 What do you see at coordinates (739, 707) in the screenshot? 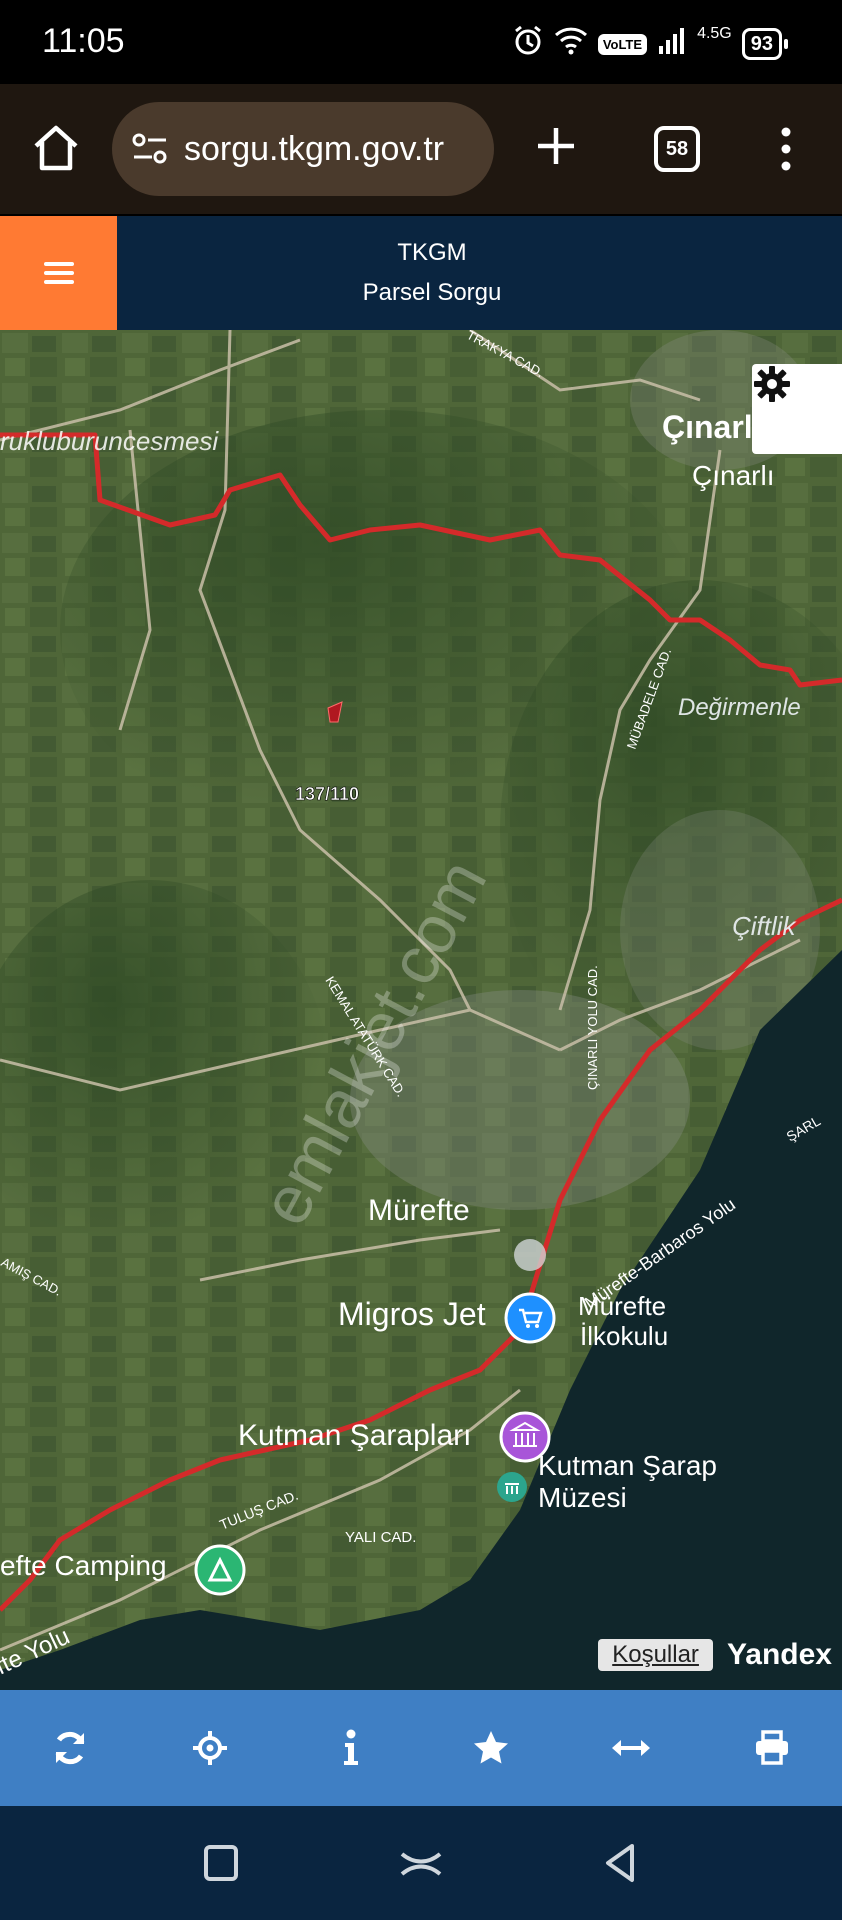
I see `label-degirmenler: Değirmenle` at bounding box center [739, 707].